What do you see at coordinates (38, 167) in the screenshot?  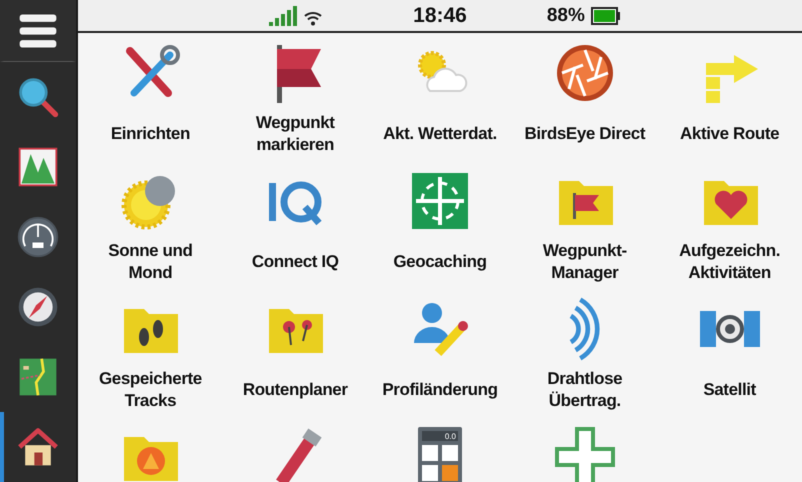 I see `mountain-chart-icon` at bounding box center [38, 167].